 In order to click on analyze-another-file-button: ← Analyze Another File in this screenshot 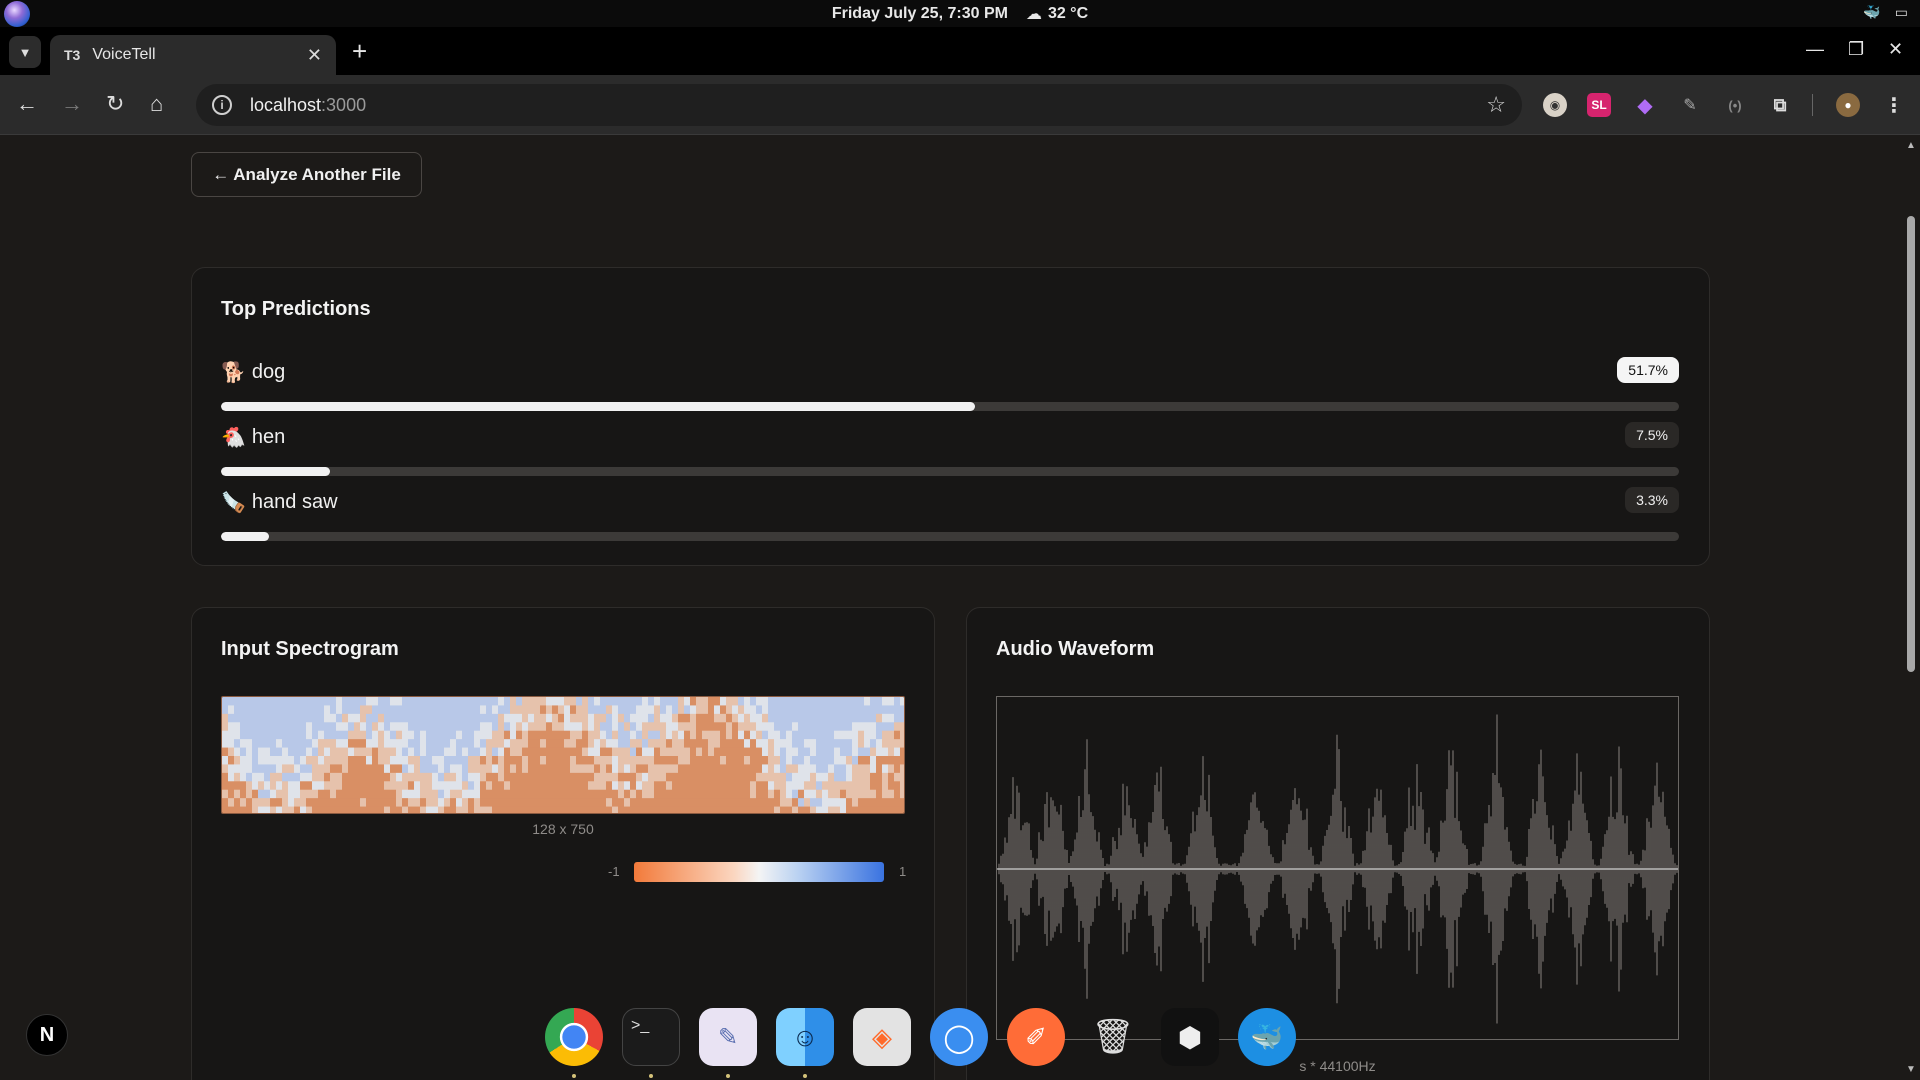, I will do `click(306, 174)`.